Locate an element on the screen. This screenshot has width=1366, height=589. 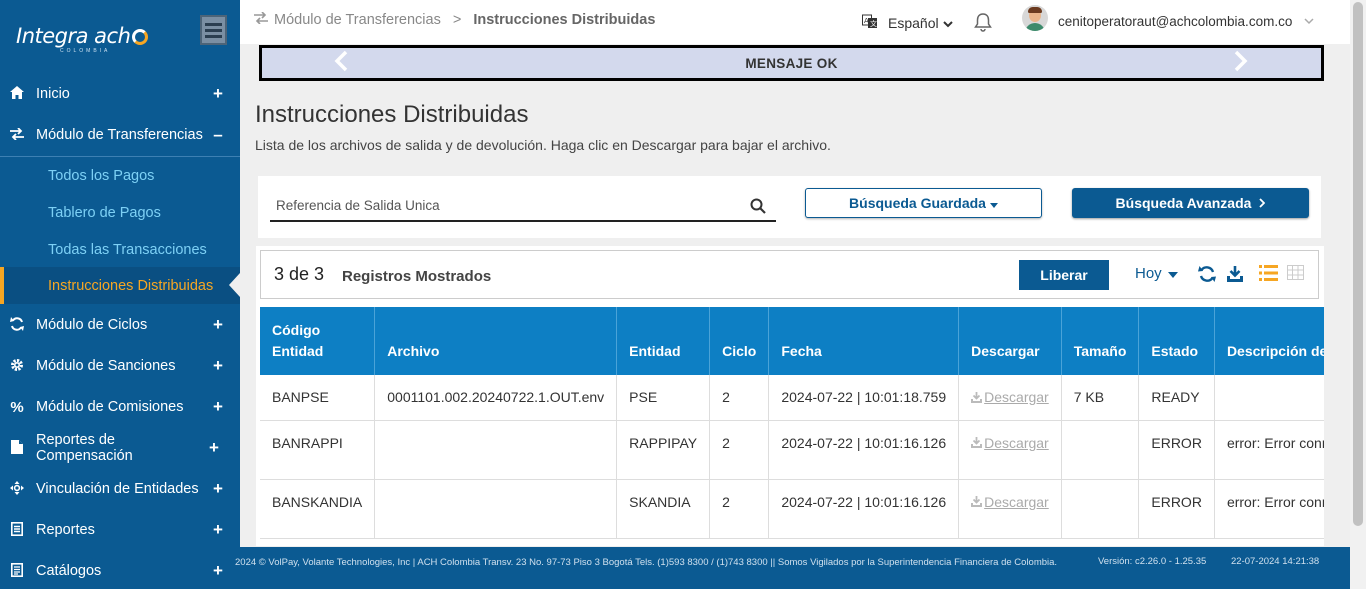
cell-descargar: Descargar is located at coordinates (1010, 398).